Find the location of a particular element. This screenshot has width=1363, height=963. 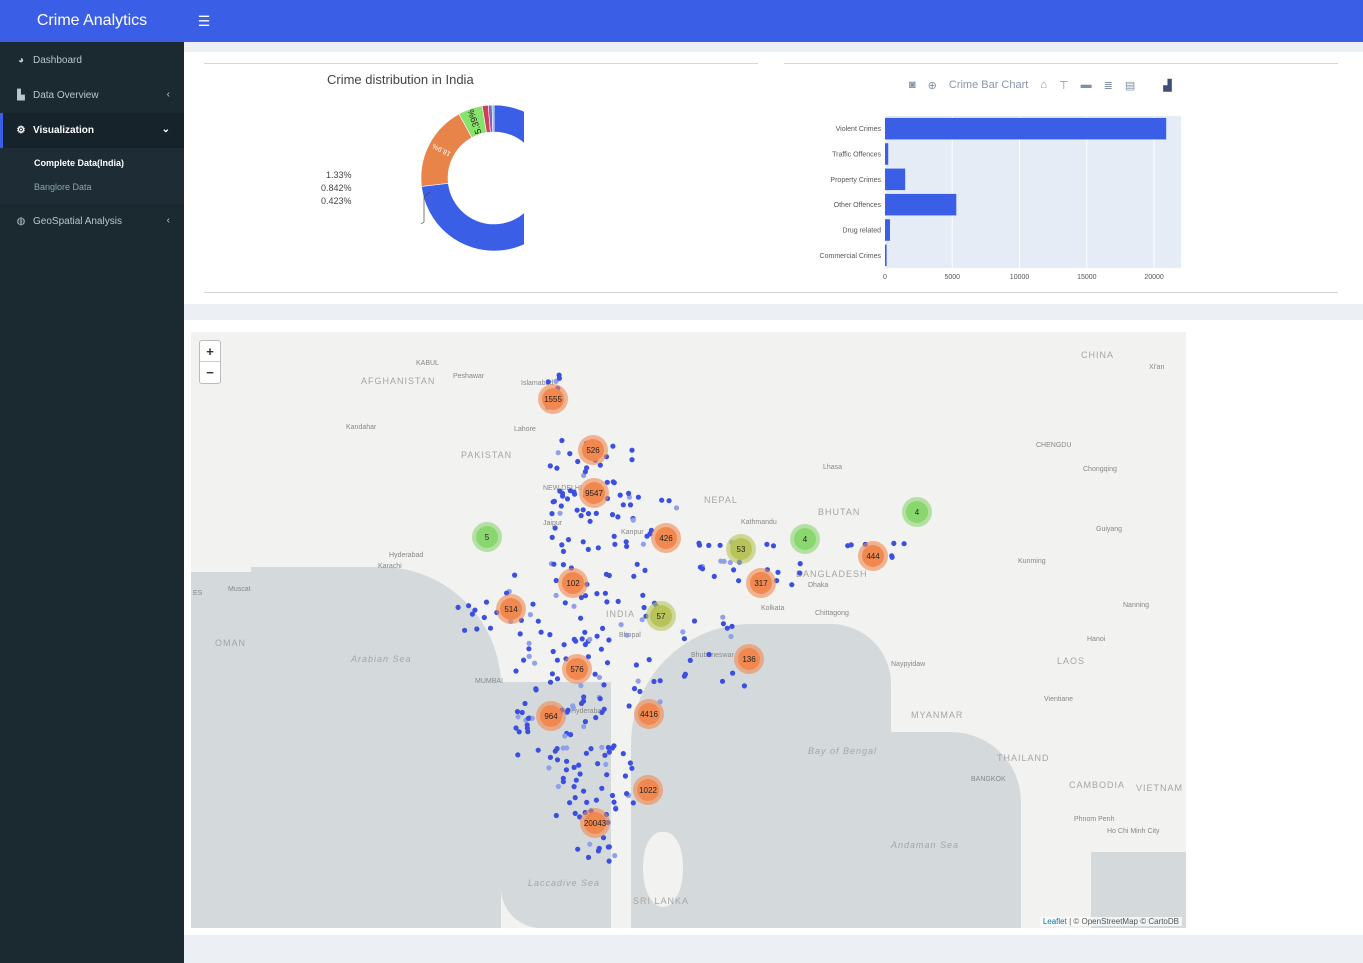

bar-other-offences is located at coordinates (921, 204).